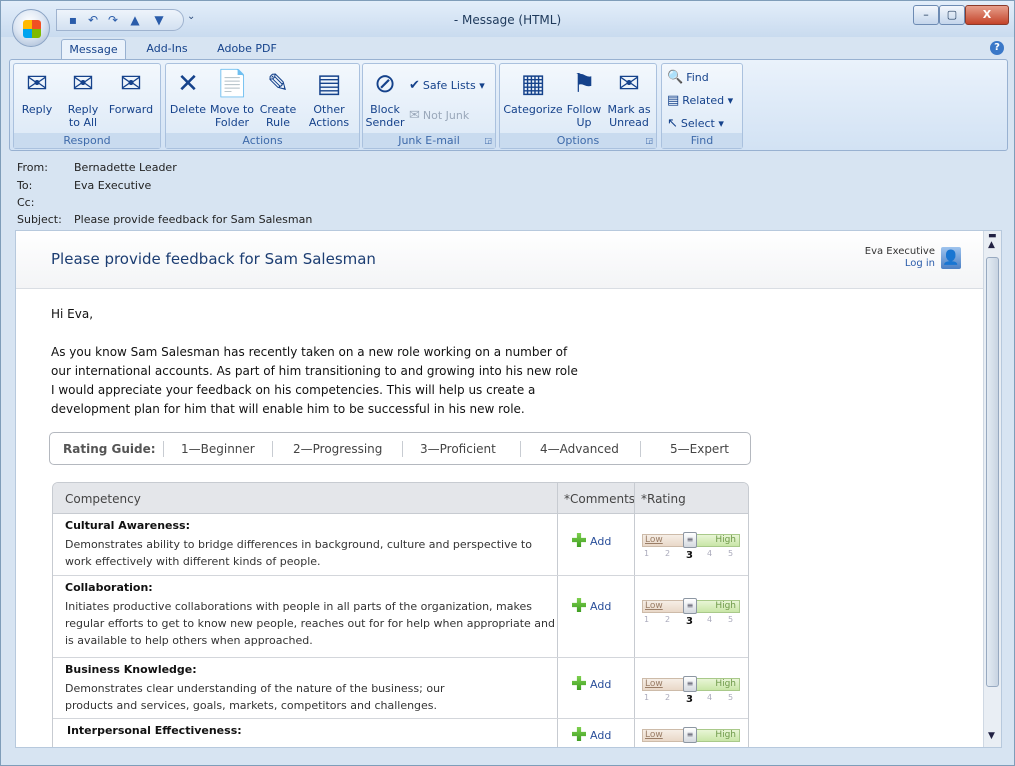 This screenshot has height=766, width=1015. What do you see at coordinates (154, 730) in the screenshot?
I see `competency-title: Interpersonal Effectiveness:` at bounding box center [154, 730].